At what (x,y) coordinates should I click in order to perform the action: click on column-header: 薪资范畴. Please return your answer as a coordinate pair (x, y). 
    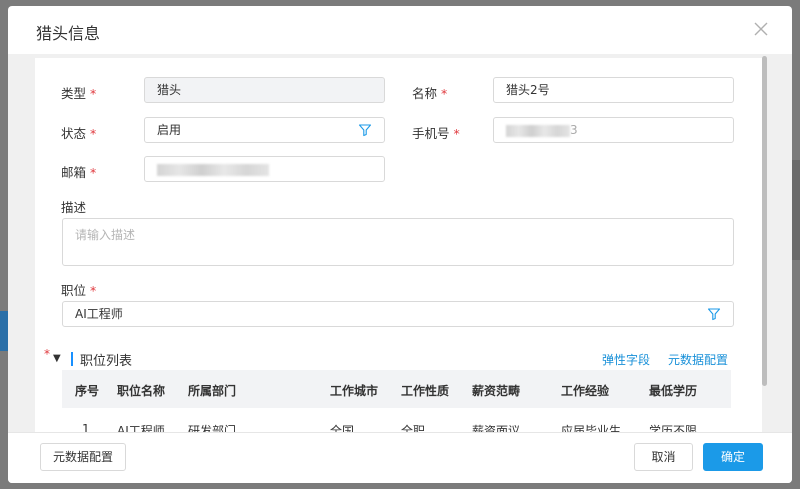
    Looking at the image, I should click on (496, 391).